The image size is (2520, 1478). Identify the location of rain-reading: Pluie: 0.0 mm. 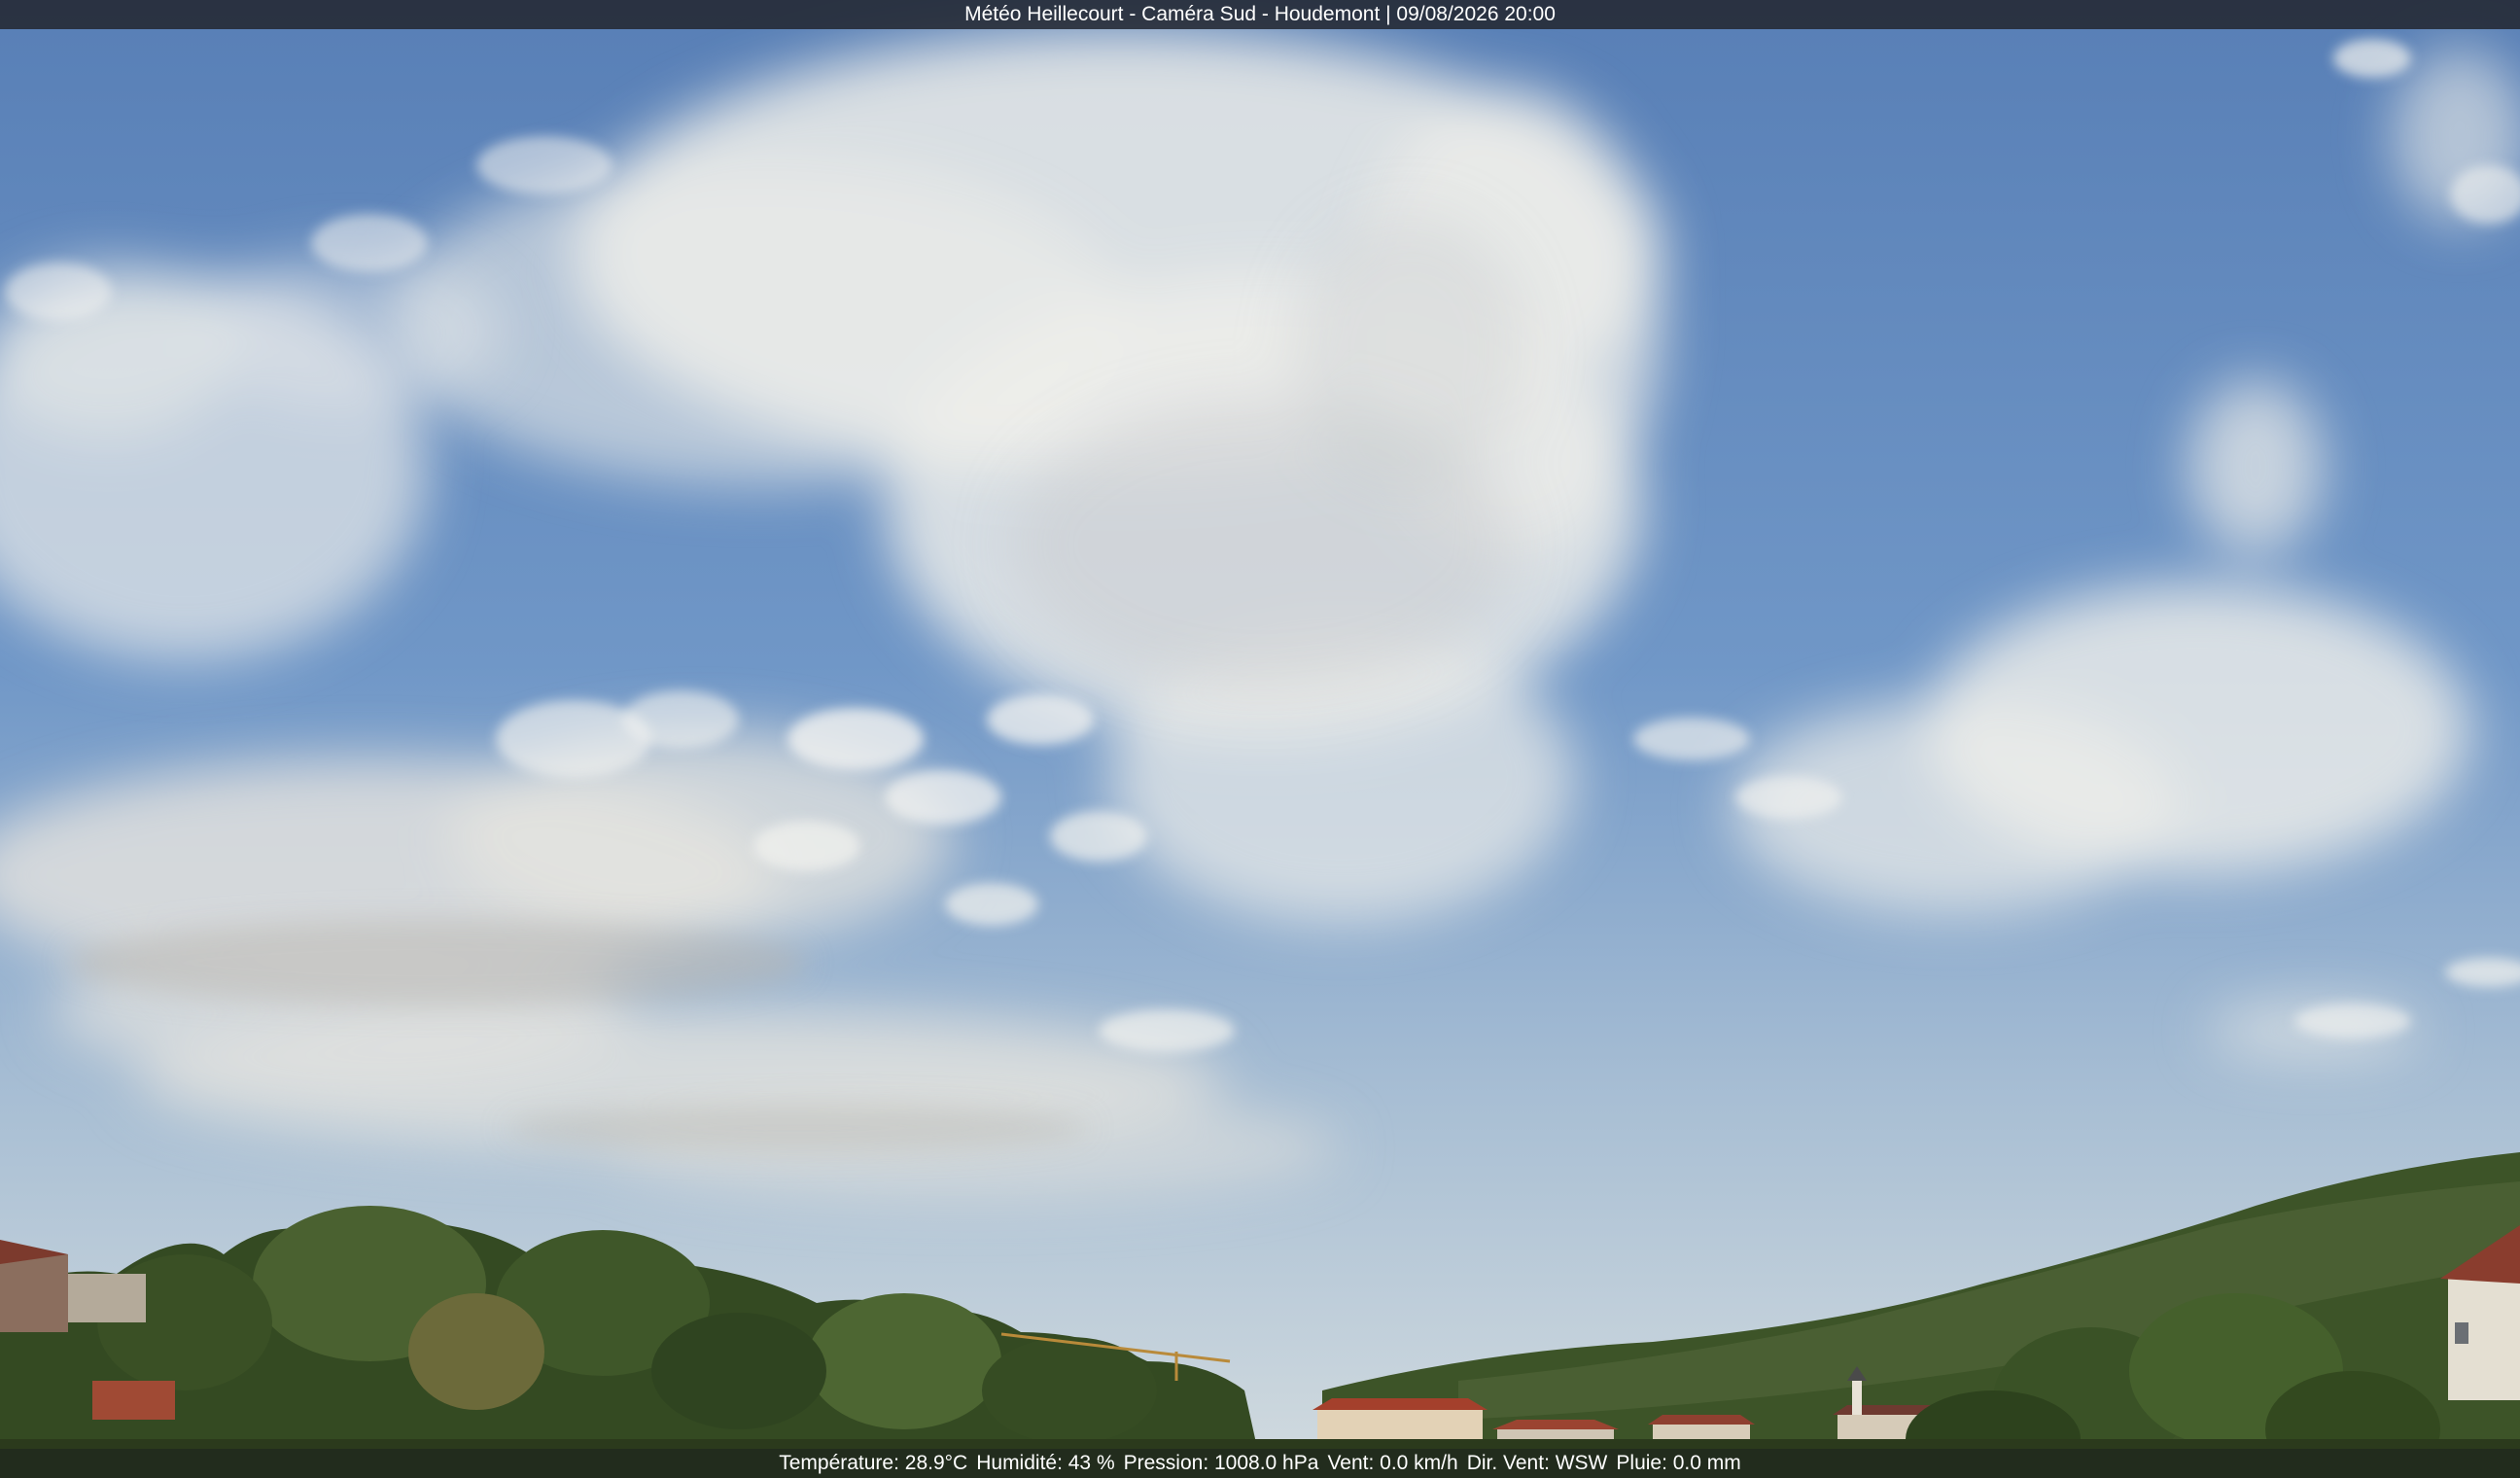
(1678, 1463).